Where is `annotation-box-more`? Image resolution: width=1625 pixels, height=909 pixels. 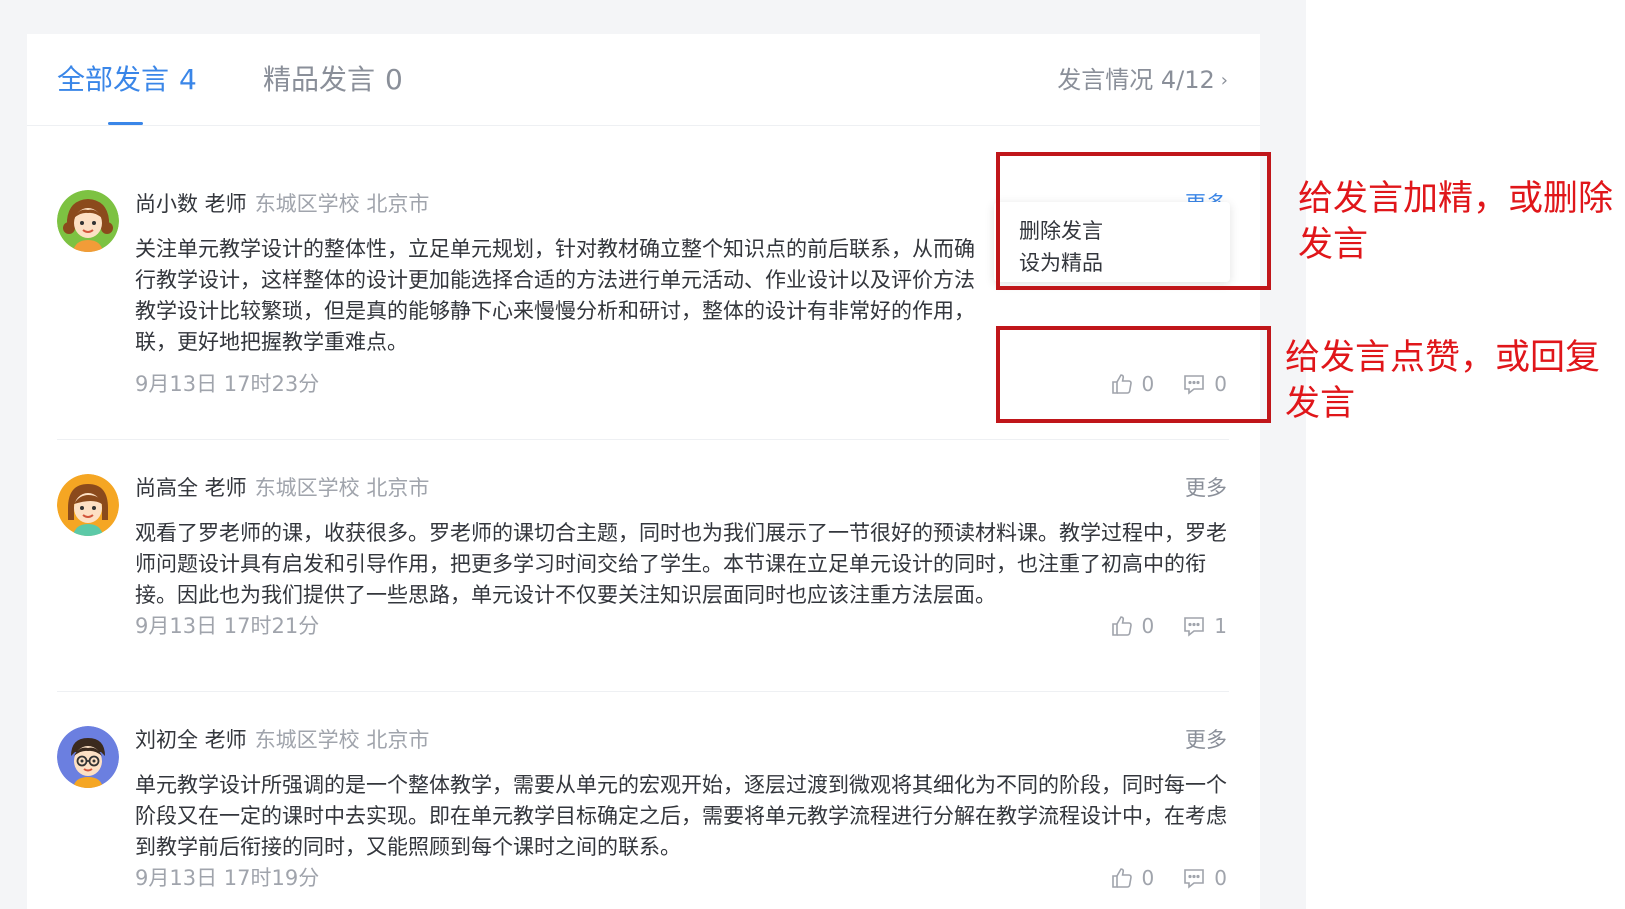
annotation-box-more is located at coordinates (1133, 221).